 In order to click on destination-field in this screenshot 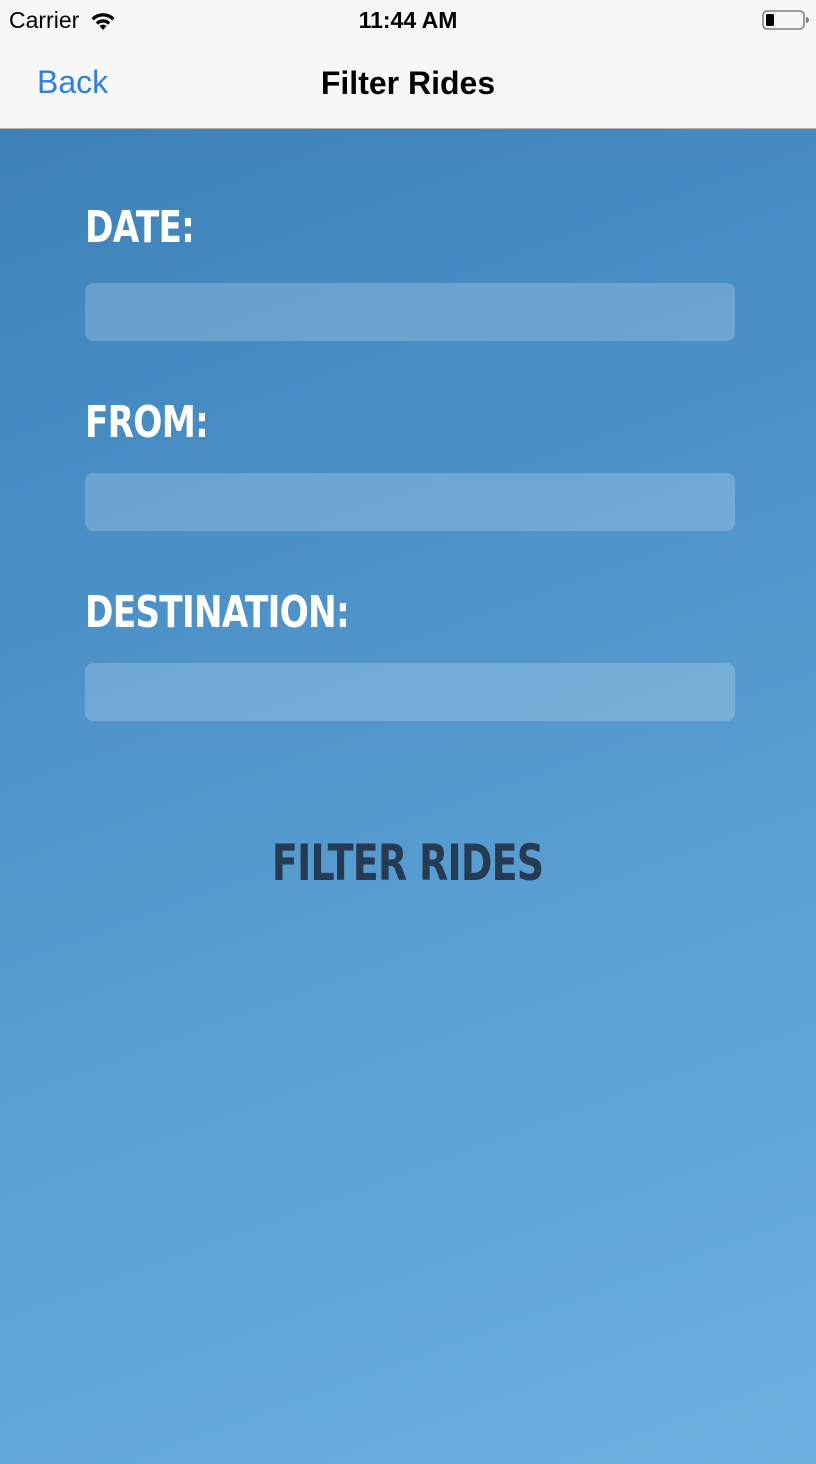, I will do `click(410, 692)`.